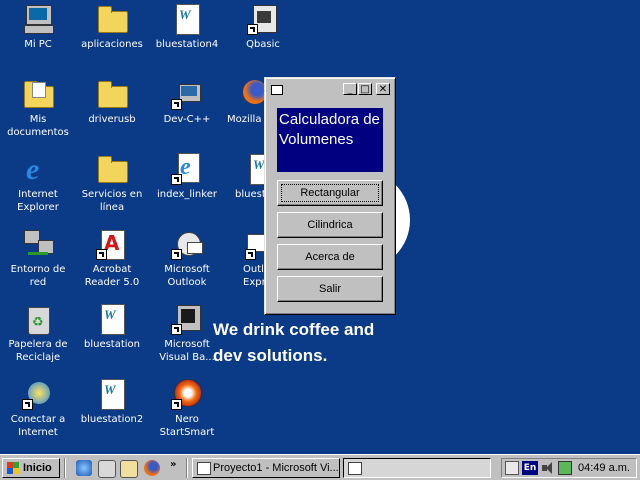 The height and width of the screenshot is (480, 640). Describe the element at coordinates (112, 419) in the screenshot. I see `desktop-icon-label: bluestation2` at that location.